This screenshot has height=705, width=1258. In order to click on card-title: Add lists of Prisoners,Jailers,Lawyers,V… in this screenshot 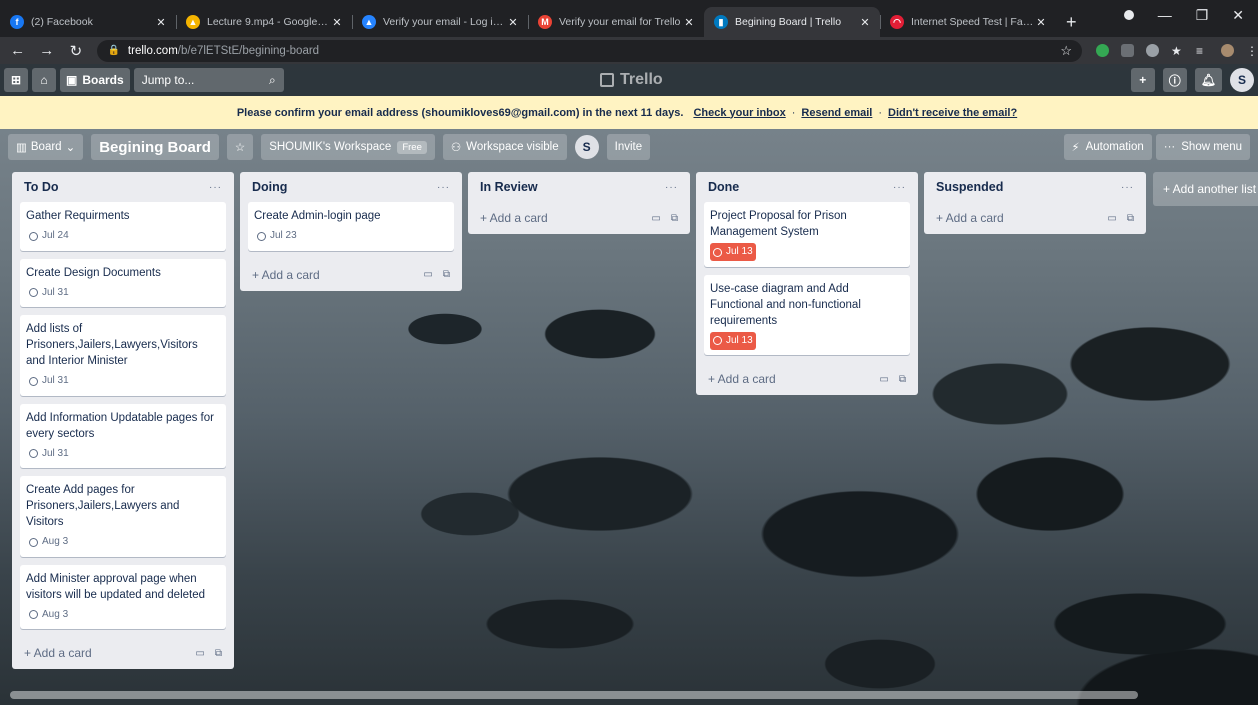, I will do `click(112, 345)`.